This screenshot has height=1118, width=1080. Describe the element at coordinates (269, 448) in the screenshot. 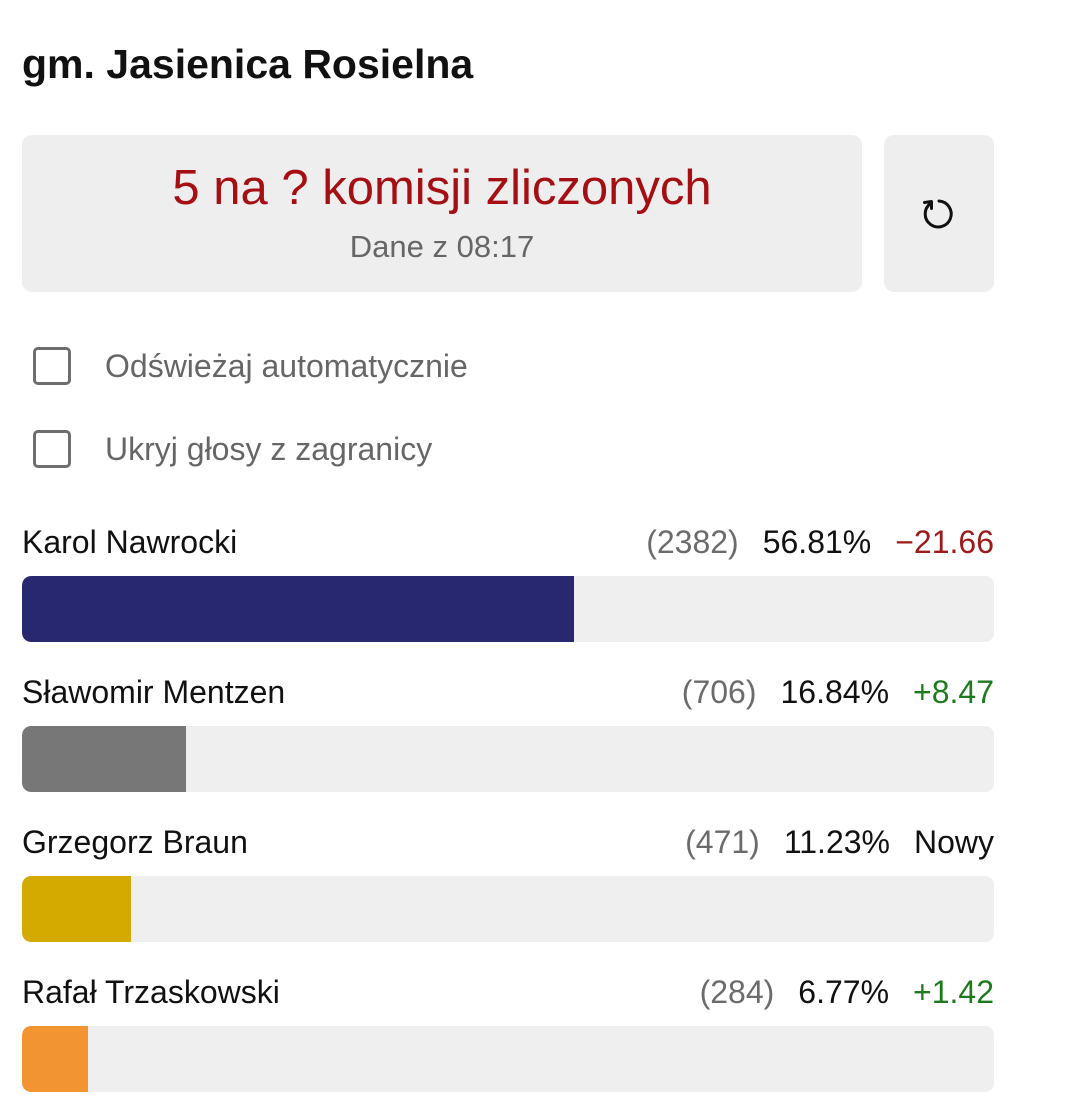

I see `hide-abroad-label: Ukryj głosy z zagranicy` at that location.